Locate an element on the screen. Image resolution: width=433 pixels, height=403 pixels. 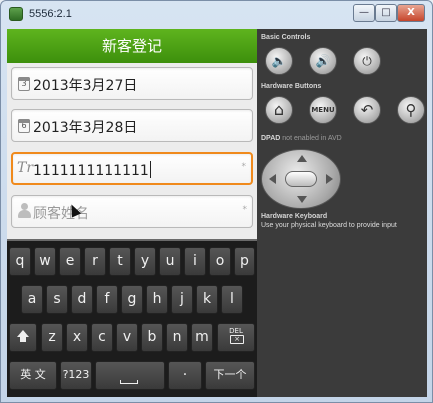
dpad-label: DPAD not enabled in AVD is located at coordinates (301, 138).